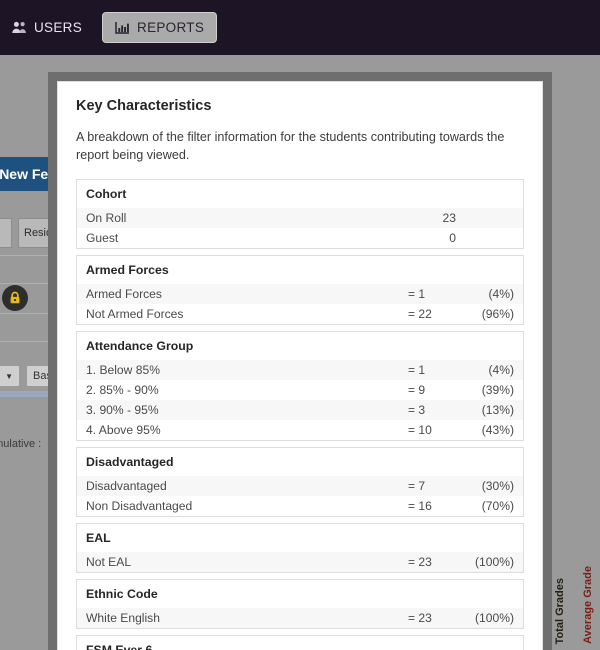 This screenshot has height=650, width=600. I want to click on chart-axis-label-average-grade: Average Grade, so click(588, 605).